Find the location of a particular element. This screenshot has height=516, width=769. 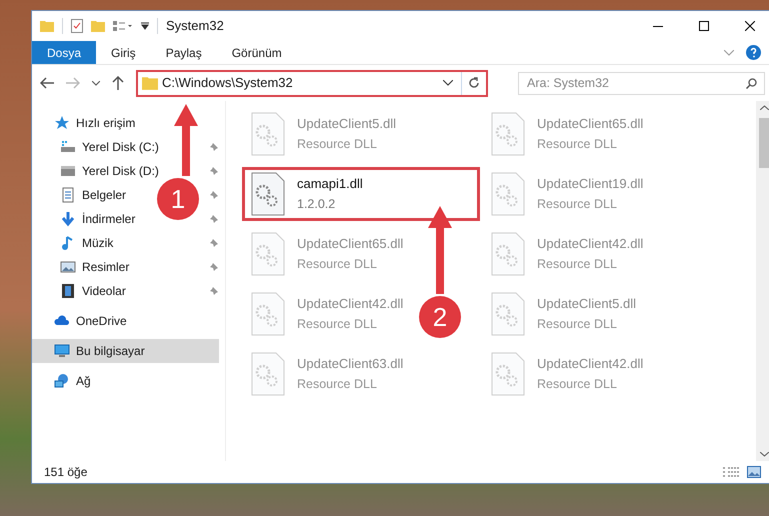

network-icon is located at coordinates (62, 381).